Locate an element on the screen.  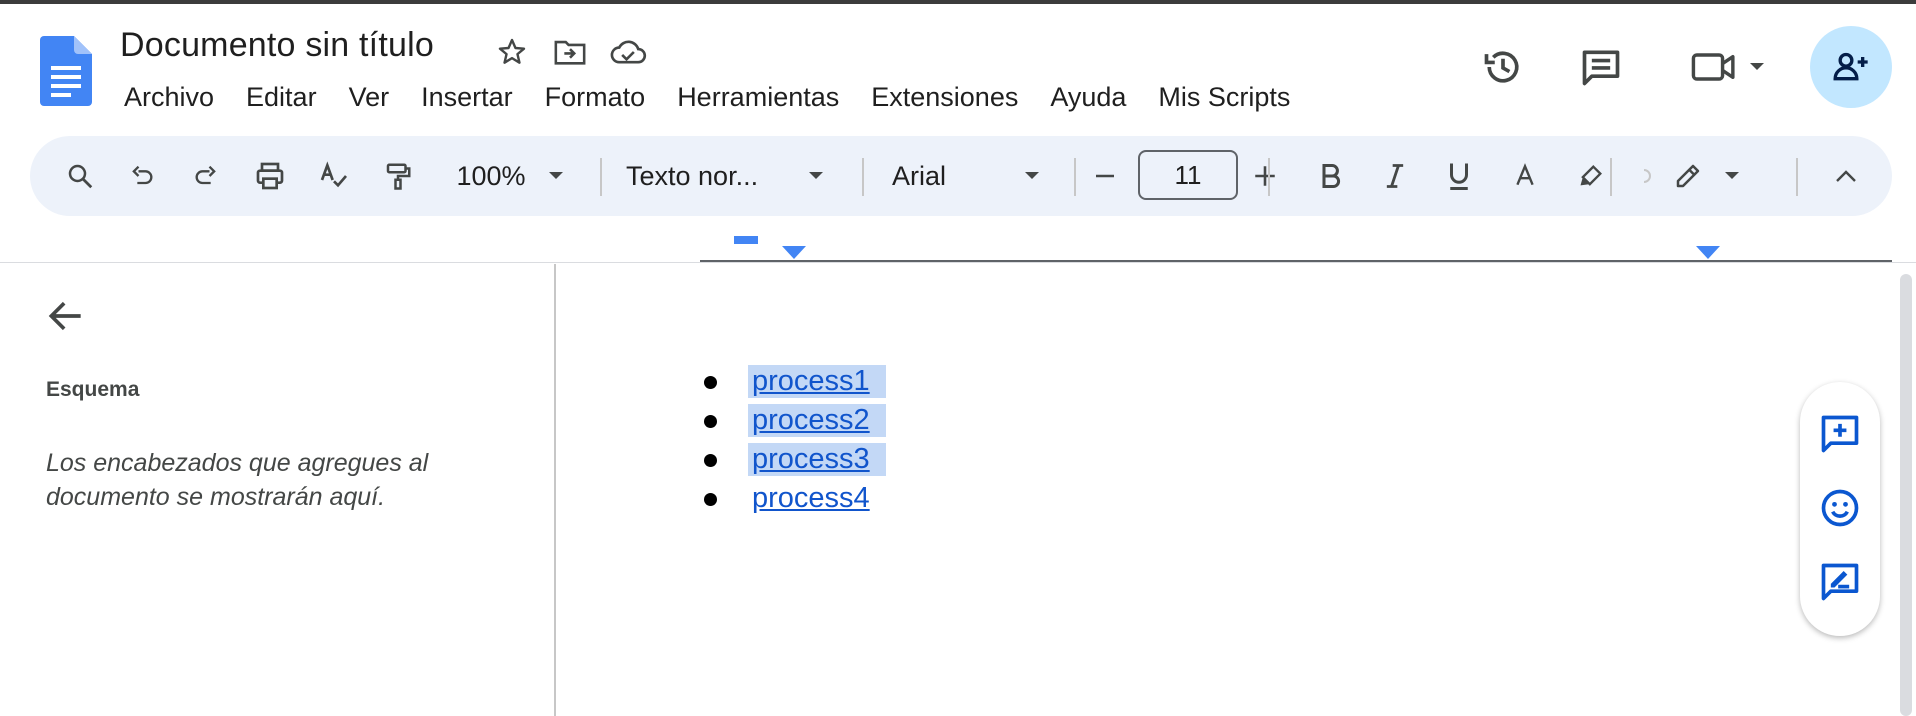
menu-herramientas: Herramientas is located at coordinates (758, 97).